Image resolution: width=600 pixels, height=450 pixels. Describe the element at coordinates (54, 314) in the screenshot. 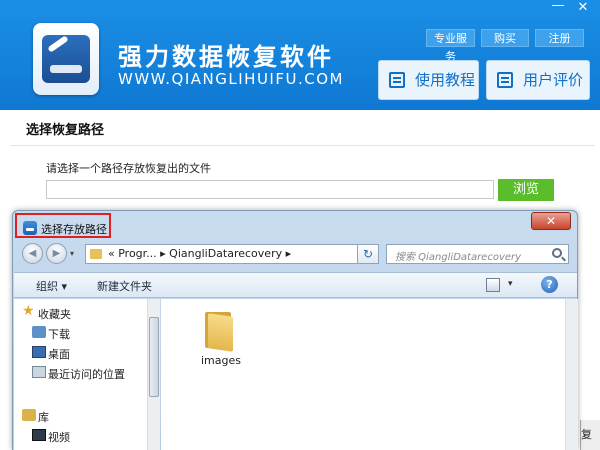

I see `nav-item-favorites: 收藏夹` at that location.